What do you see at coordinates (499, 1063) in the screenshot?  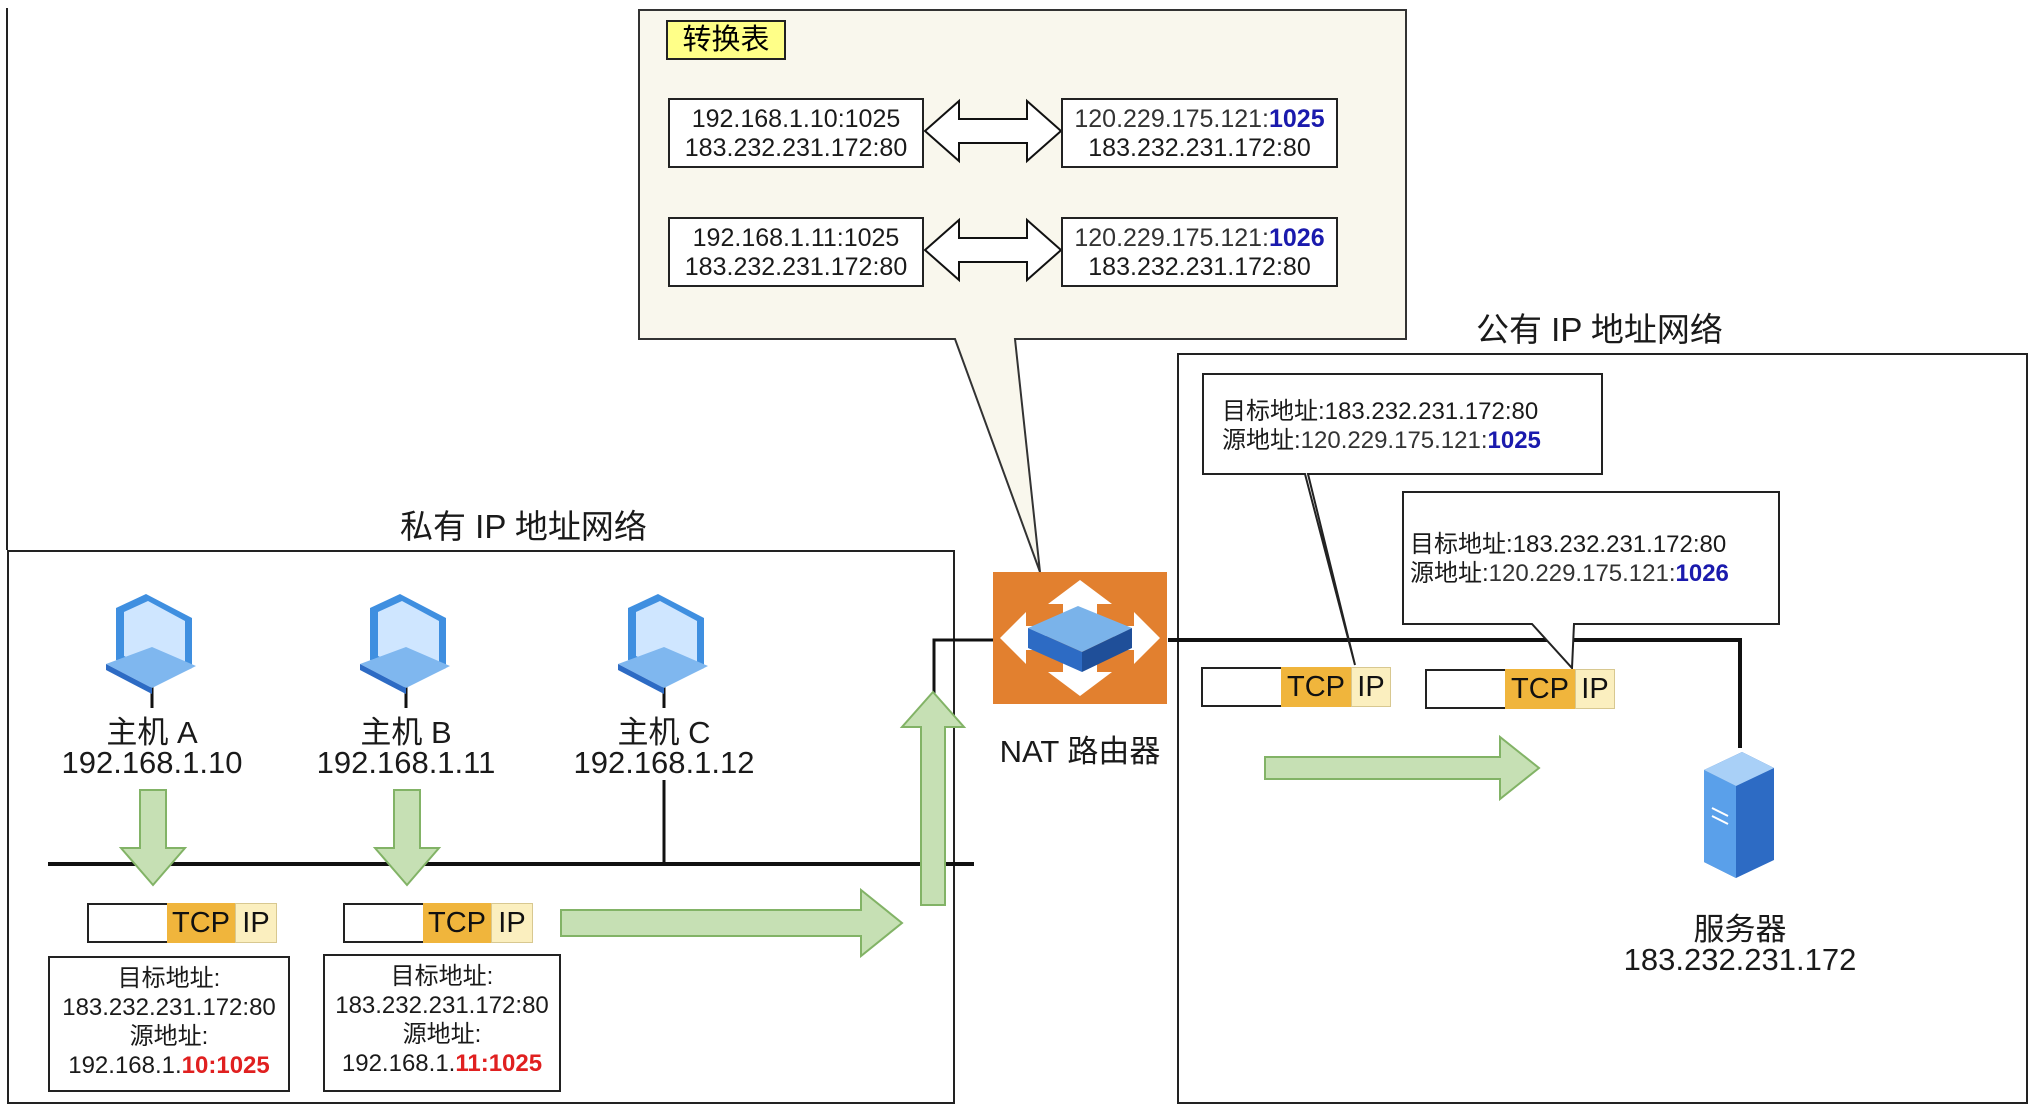 I see `packet-src-highlight: 11:1025` at bounding box center [499, 1063].